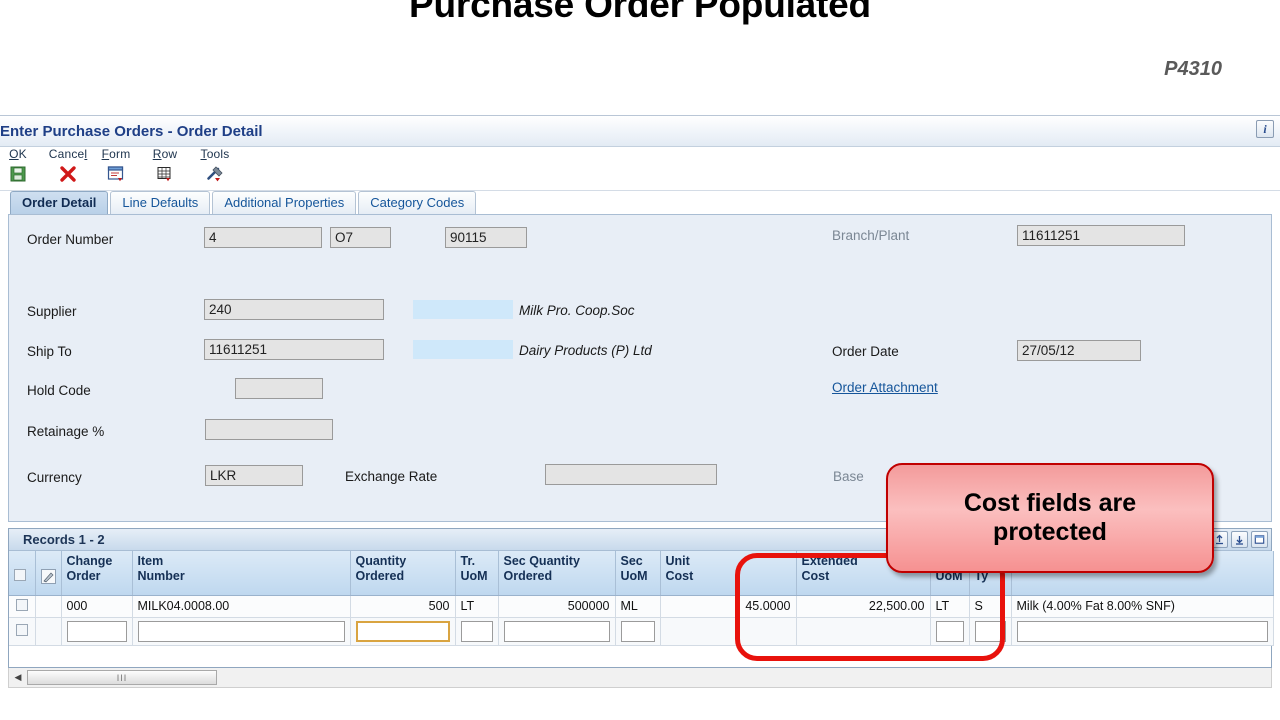 Image resolution: width=1280 pixels, height=720 pixels. Describe the element at coordinates (631, 474) in the screenshot. I see `exchange-rate-field` at that location.